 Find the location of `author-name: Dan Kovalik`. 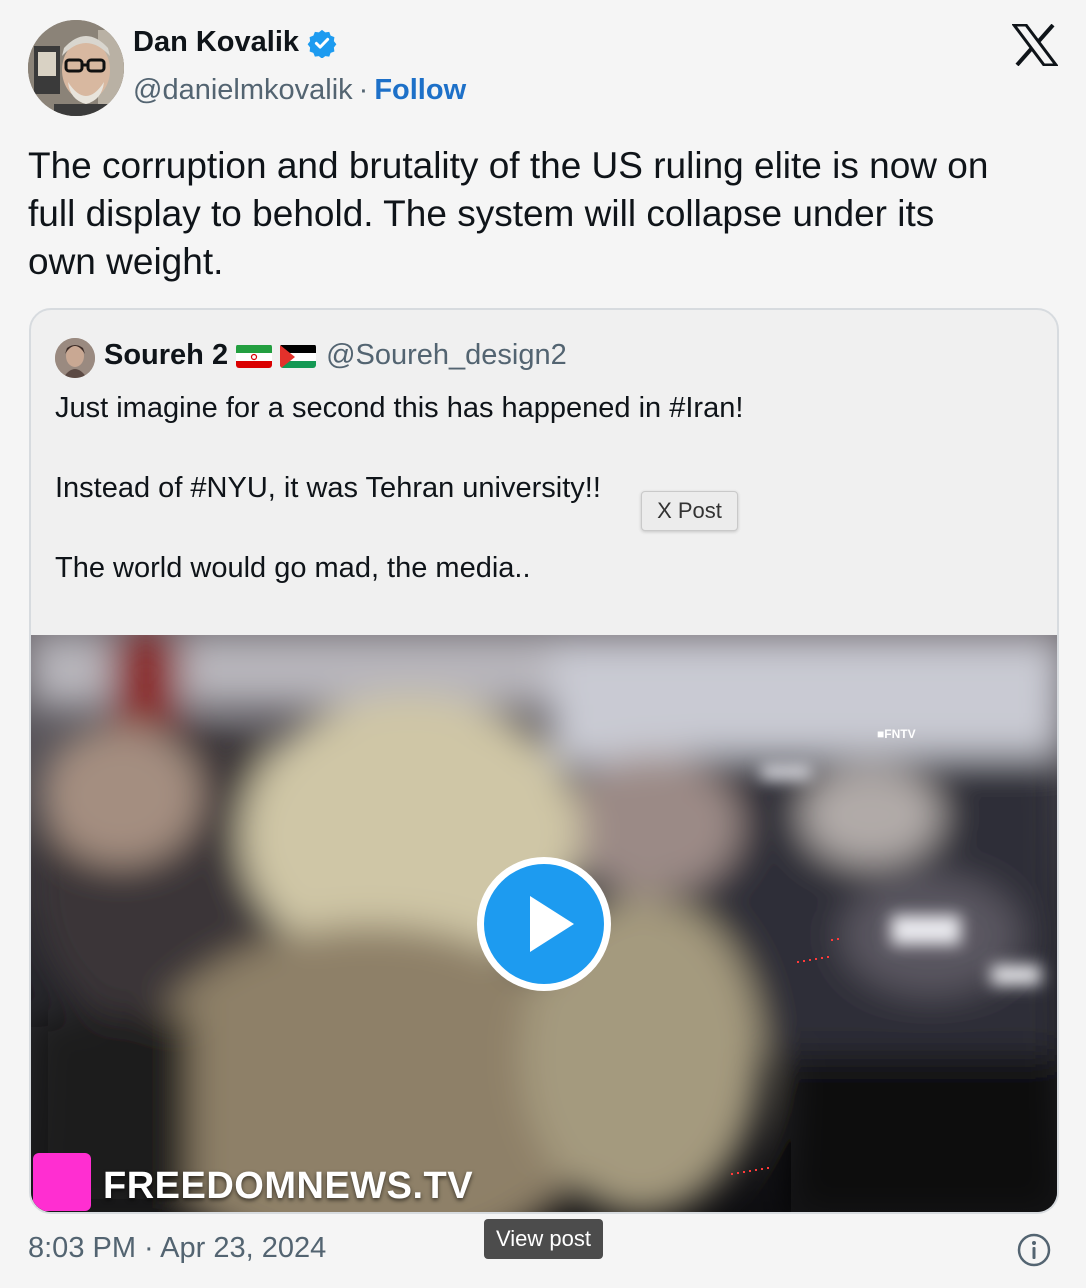

author-name: Dan Kovalik is located at coordinates (235, 42).